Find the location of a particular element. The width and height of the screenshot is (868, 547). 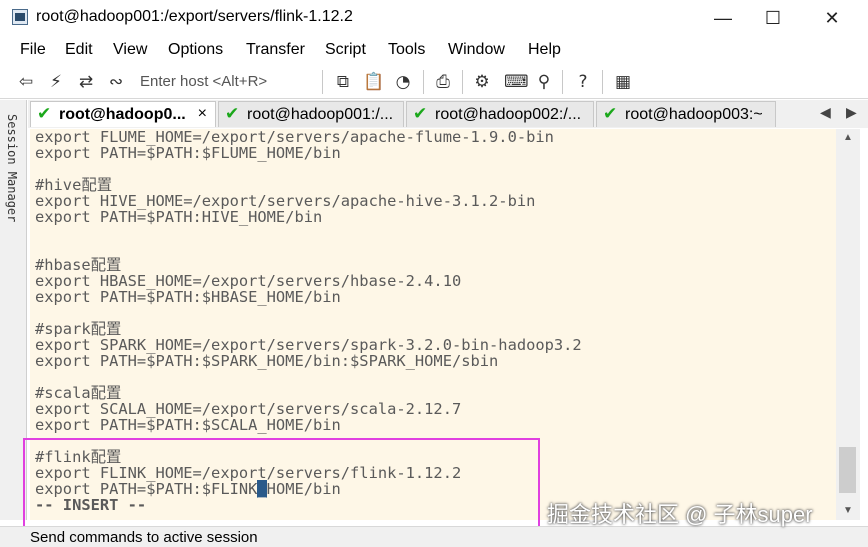

terminal-line: export PATH=$PATH:$SCALA_HOME/bin is located at coordinates (188, 425).